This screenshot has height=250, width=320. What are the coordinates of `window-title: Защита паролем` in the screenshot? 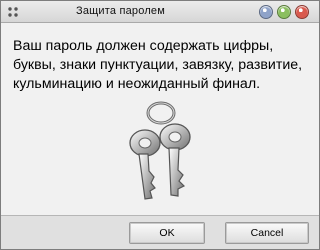 It's located at (121, 11).